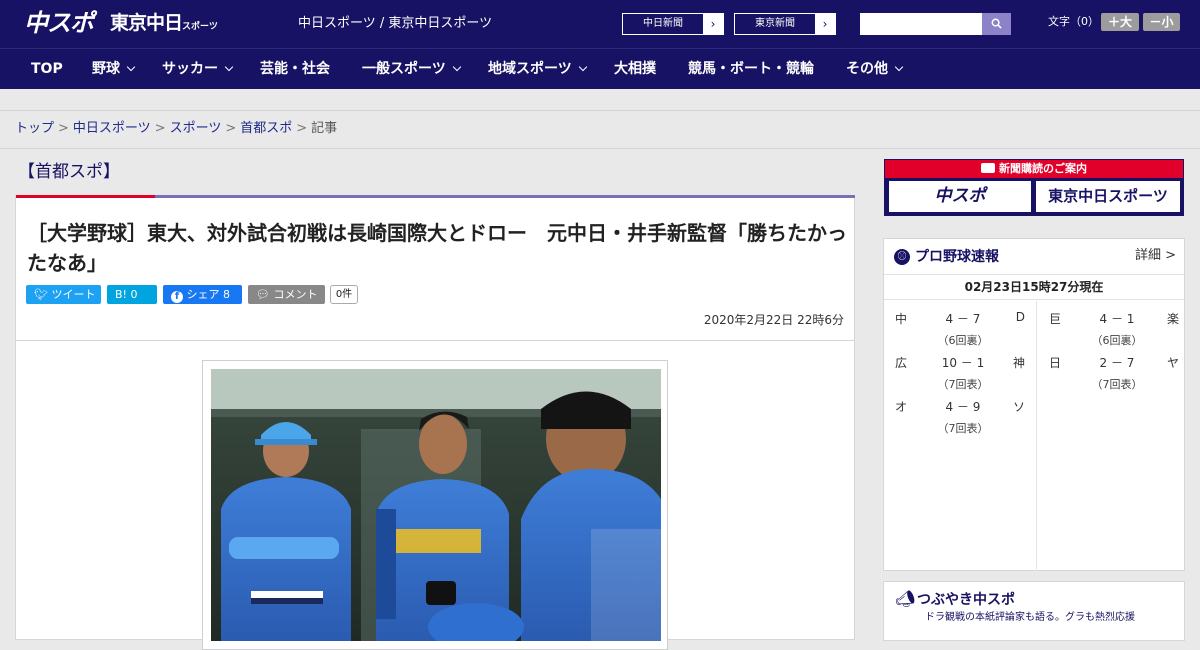  Describe the element at coordinates (1018, 363) in the screenshot. I see `away-team: 神` at that location.